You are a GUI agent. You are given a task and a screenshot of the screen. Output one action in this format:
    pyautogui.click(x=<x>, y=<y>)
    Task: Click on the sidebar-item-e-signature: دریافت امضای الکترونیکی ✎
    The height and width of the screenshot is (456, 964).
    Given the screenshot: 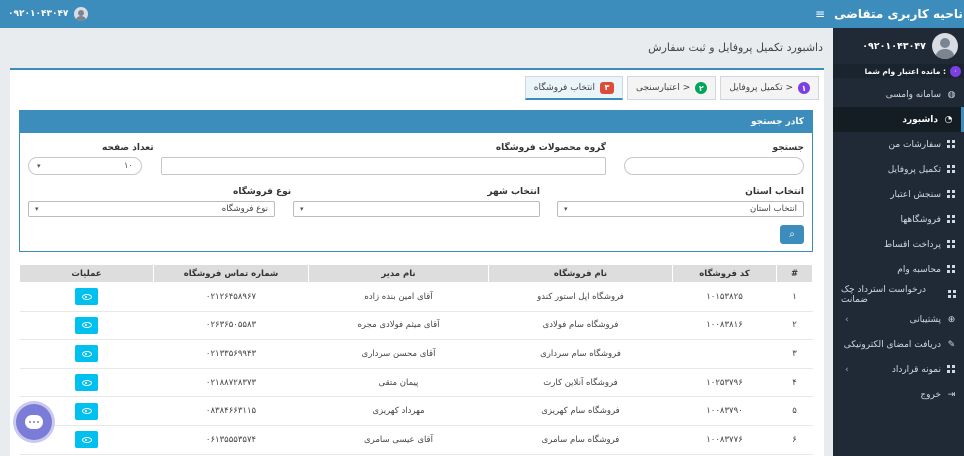 What is the action you would take?
    pyautogui.click(x=898, y=344)
    